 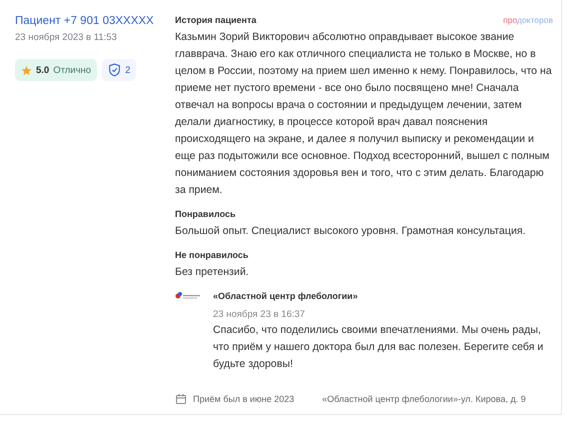 What do you see at coordinates (211, 255) in the screenshot?
I see `section-title: Не понравилось` at bounding box center [211, 255].